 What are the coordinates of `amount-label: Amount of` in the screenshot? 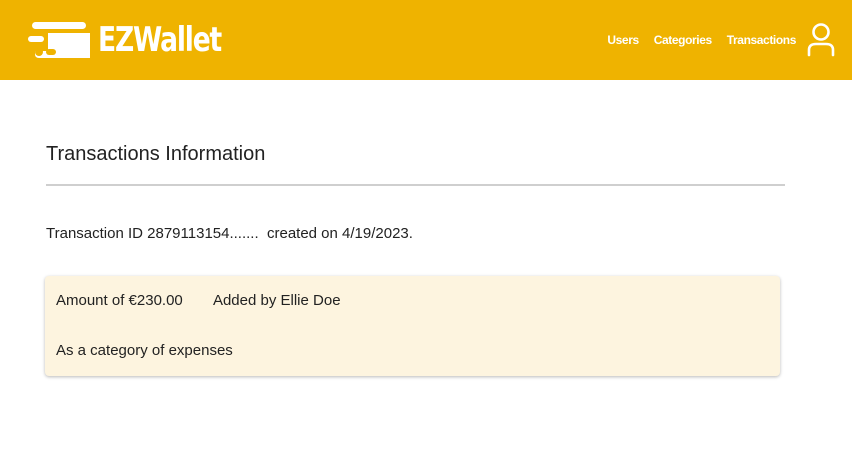 It's located at (90, 300).